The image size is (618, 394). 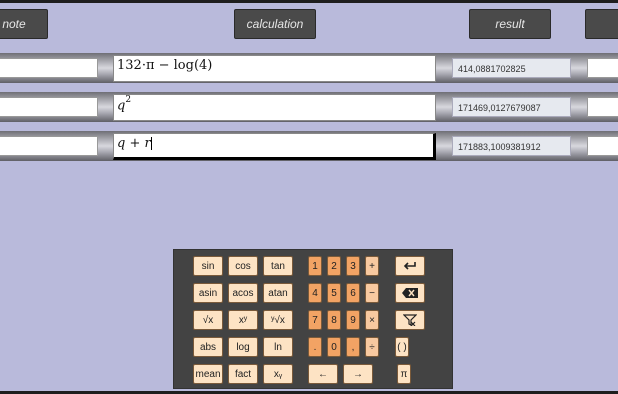 I want to click on acos-key: acos, so click(x=243, y=293).